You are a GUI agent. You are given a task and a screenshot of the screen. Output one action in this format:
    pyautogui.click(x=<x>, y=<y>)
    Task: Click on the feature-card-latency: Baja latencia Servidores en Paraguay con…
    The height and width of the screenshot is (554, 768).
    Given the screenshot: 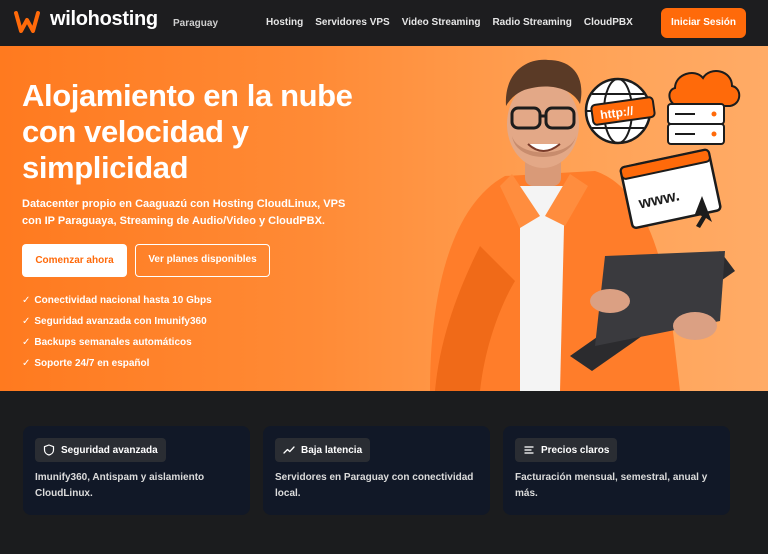 What is the action you would take?
    pyautogui.click(x=376, y=470)
    